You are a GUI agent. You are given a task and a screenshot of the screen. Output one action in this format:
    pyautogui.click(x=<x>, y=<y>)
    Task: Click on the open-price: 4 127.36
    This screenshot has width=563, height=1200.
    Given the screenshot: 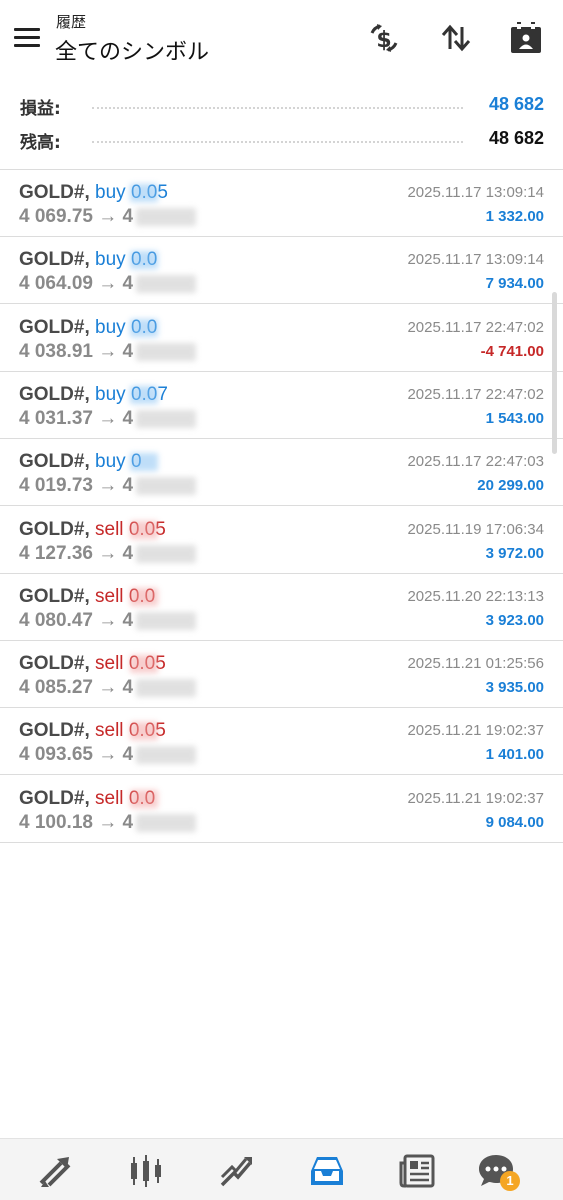 What is the action you would take?
    pyautogui.click(x=56, y=553)
    